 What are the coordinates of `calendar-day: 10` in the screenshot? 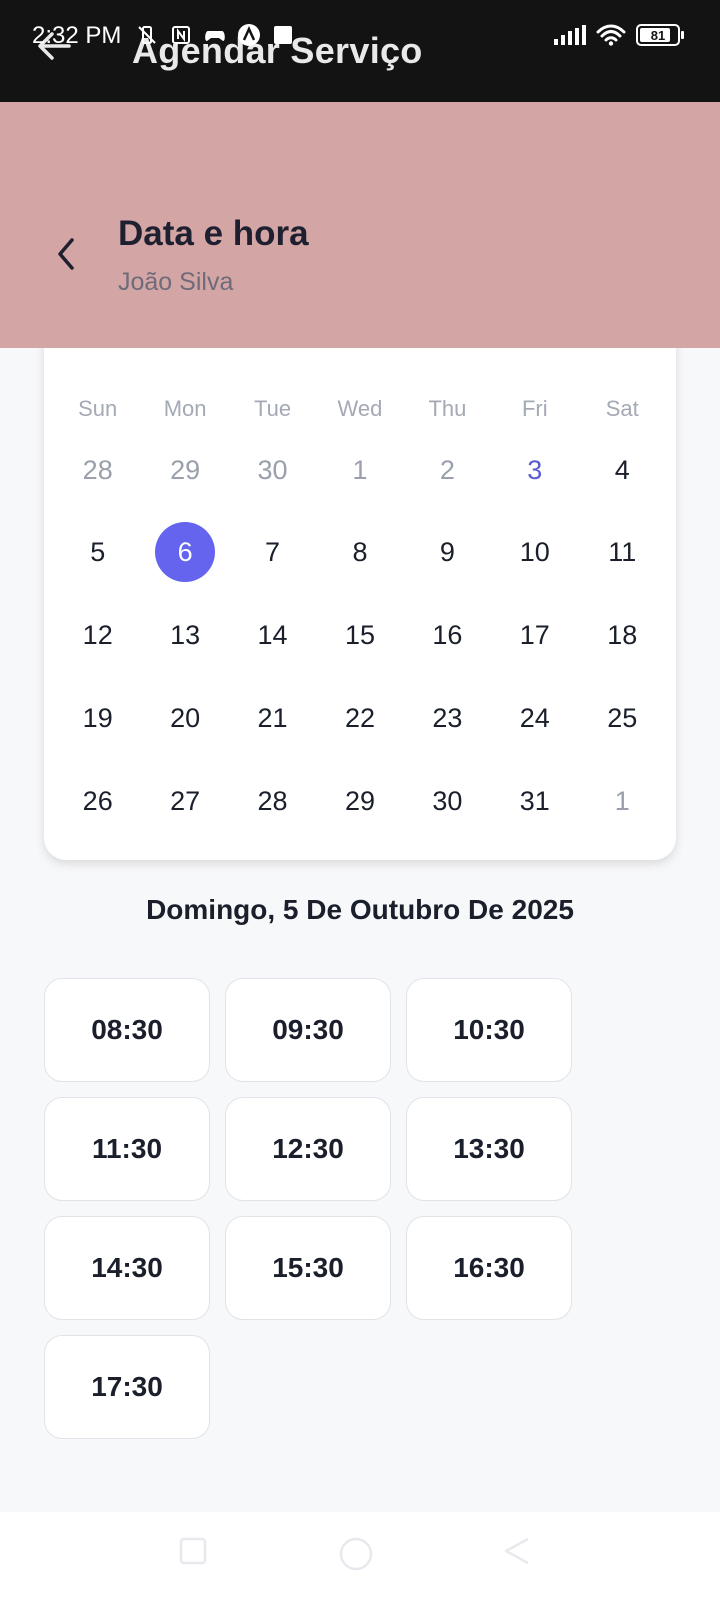 It's located at (534, 552).